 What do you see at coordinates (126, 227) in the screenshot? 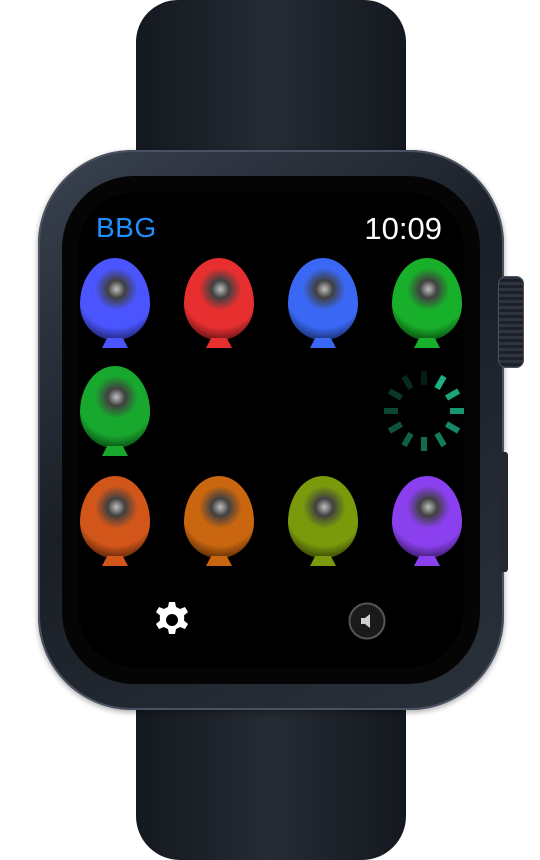
I see `app-title: BBG` at bounding box center [126, 227].